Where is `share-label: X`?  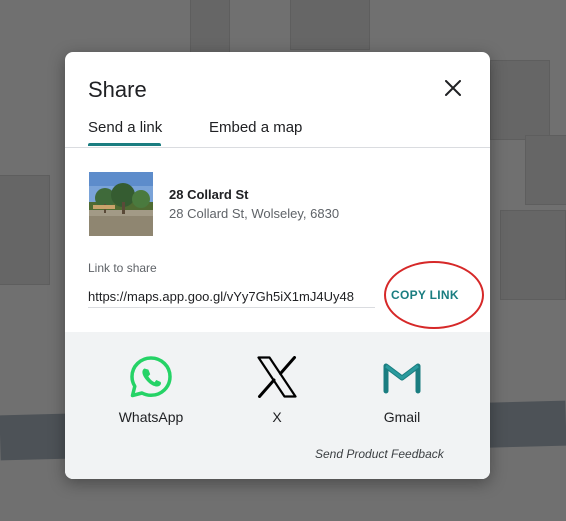 share-label: X is located at coordinates (277, 417).